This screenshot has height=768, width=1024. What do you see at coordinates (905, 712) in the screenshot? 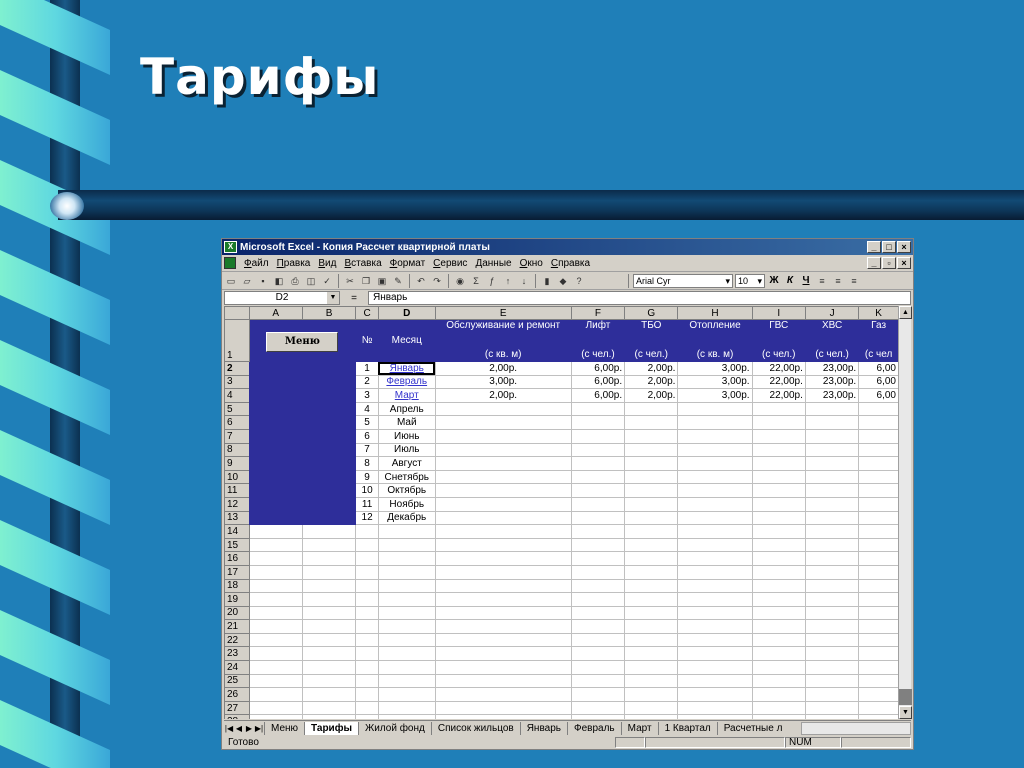
I see `scroll-down-icon: ▼` at bounding box center [905, 712].